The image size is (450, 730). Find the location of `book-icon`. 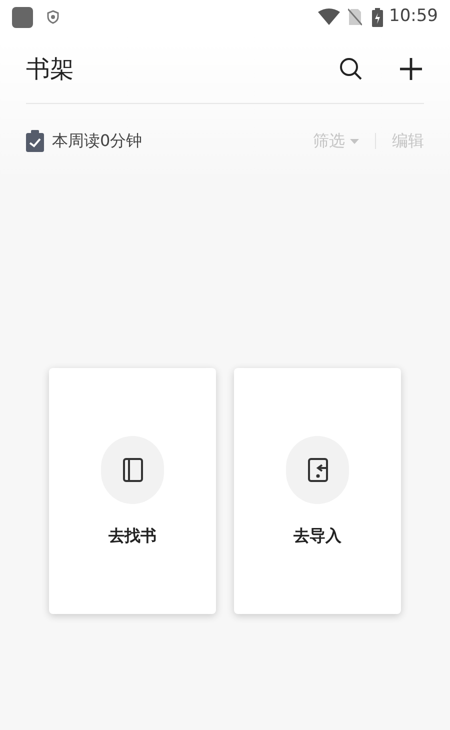

book-icon is located at coordinates (133, 470).